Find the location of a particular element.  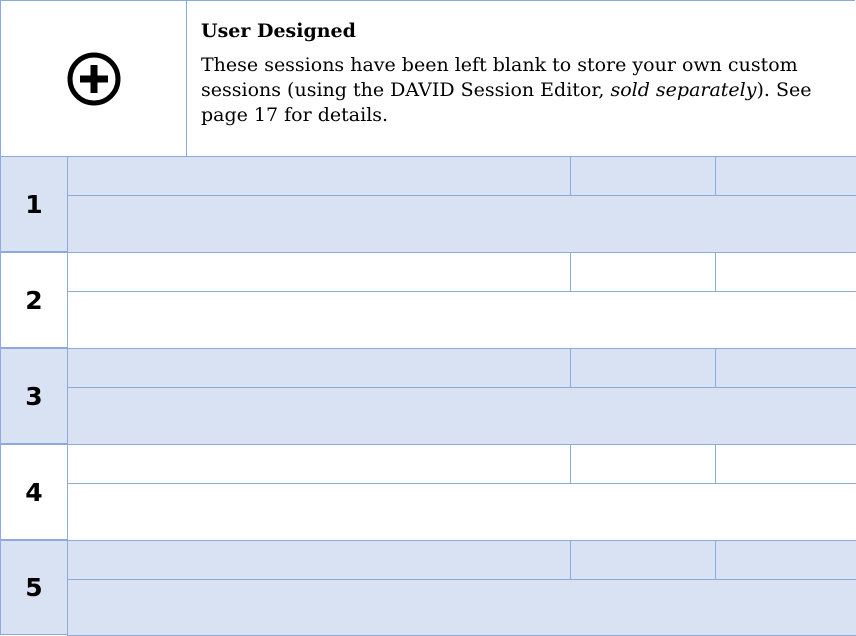

section-title: User Designed is located at coordinates (278, 31).